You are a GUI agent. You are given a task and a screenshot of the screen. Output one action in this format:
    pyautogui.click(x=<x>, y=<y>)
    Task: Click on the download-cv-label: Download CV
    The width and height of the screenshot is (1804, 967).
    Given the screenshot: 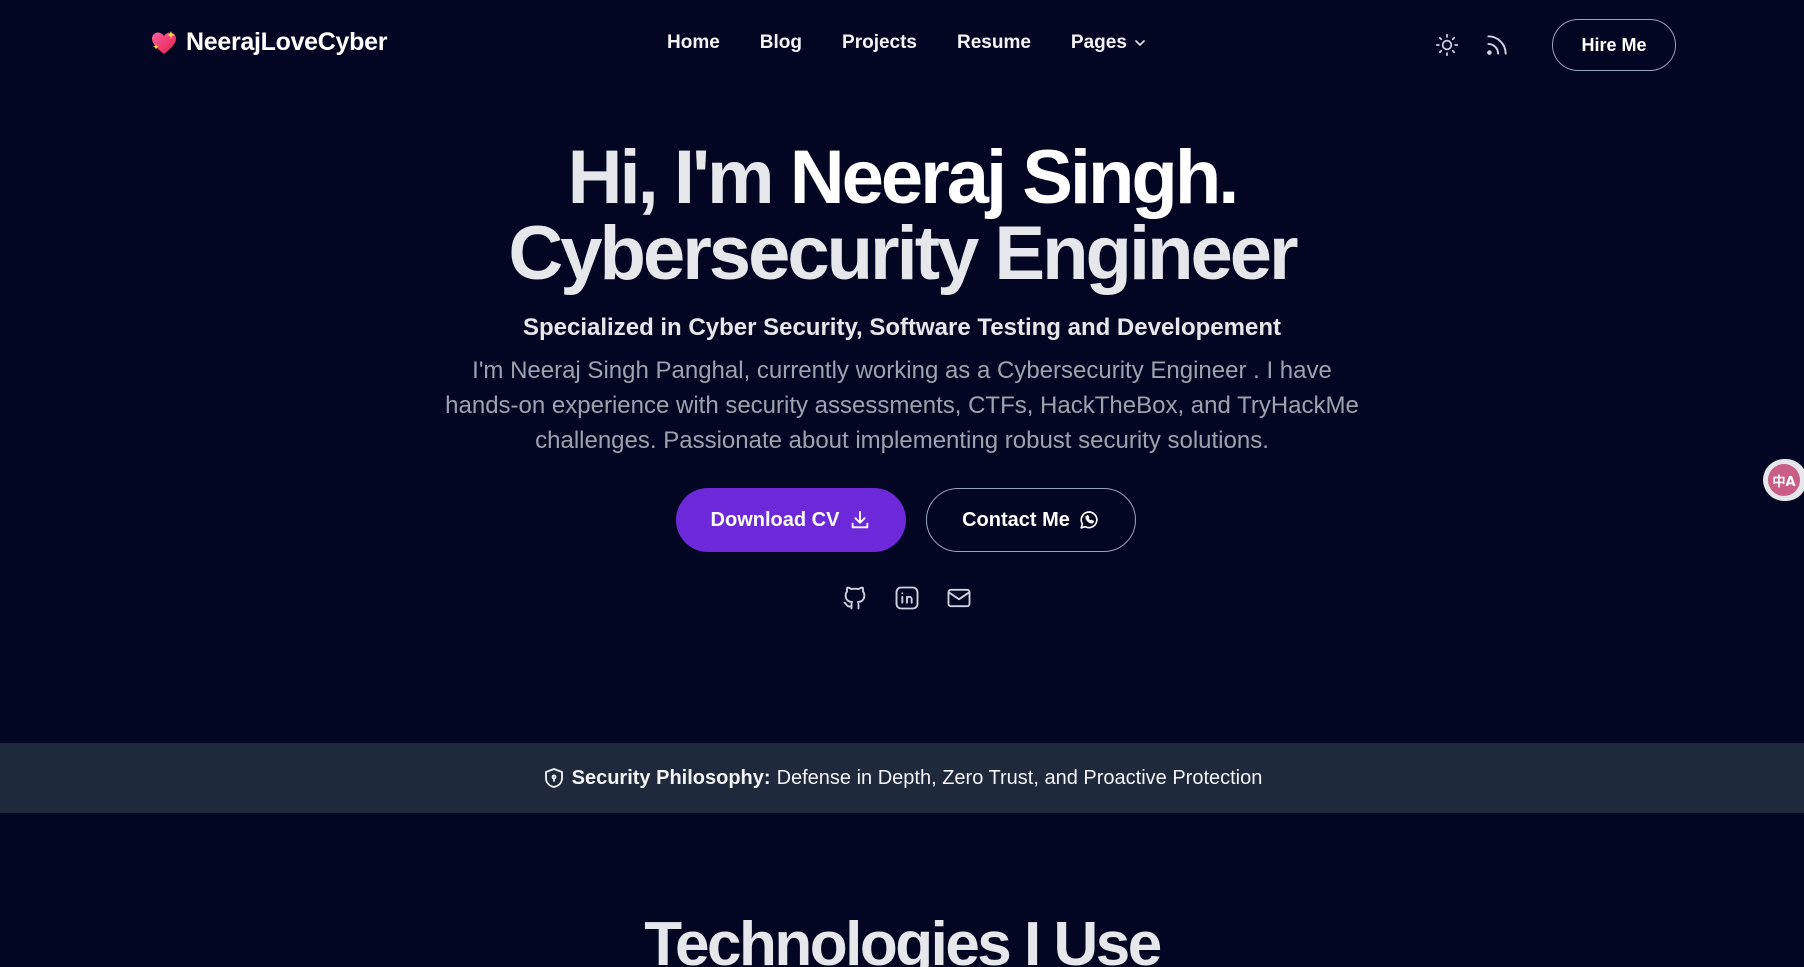 What is the action you would take?
    pyautogui.click(x=775, y=519)
    